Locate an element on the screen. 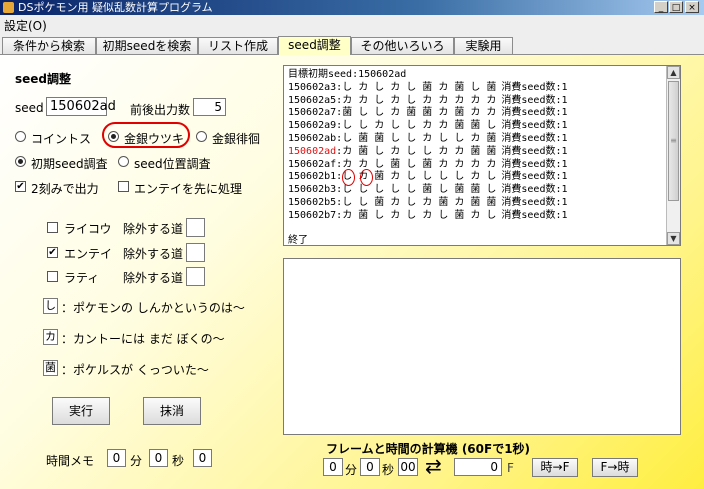 This screenshot has width=704, height=489. entei-label: エンテイ is located at coordinates (88, 254).